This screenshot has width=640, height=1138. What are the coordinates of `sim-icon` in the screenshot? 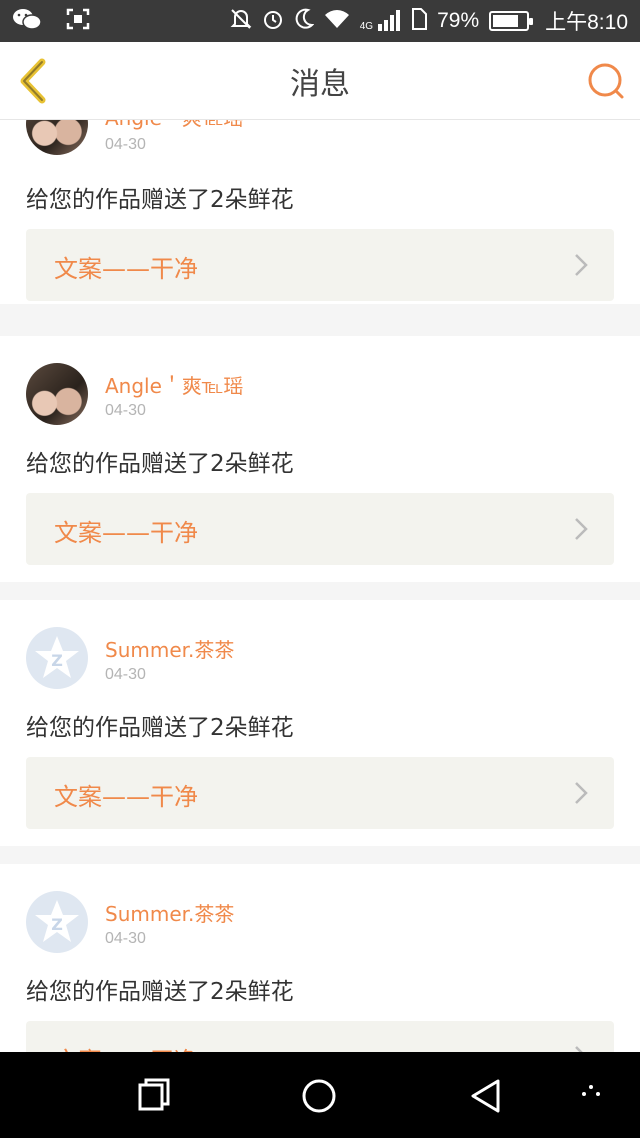 It's located at (419, 21).